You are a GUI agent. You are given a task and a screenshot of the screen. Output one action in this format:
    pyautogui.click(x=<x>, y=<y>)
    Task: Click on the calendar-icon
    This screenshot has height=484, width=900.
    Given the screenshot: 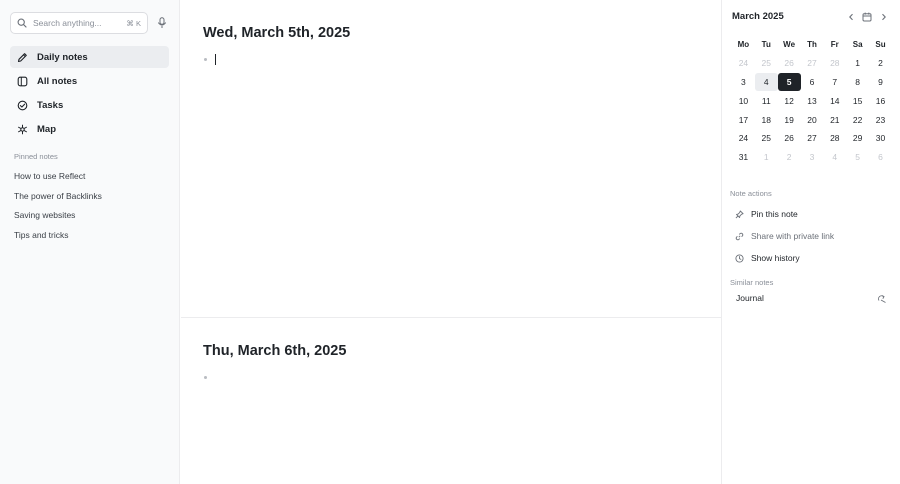 What is the action you would take?
    pyautogui.click(x=867, y=17)
    